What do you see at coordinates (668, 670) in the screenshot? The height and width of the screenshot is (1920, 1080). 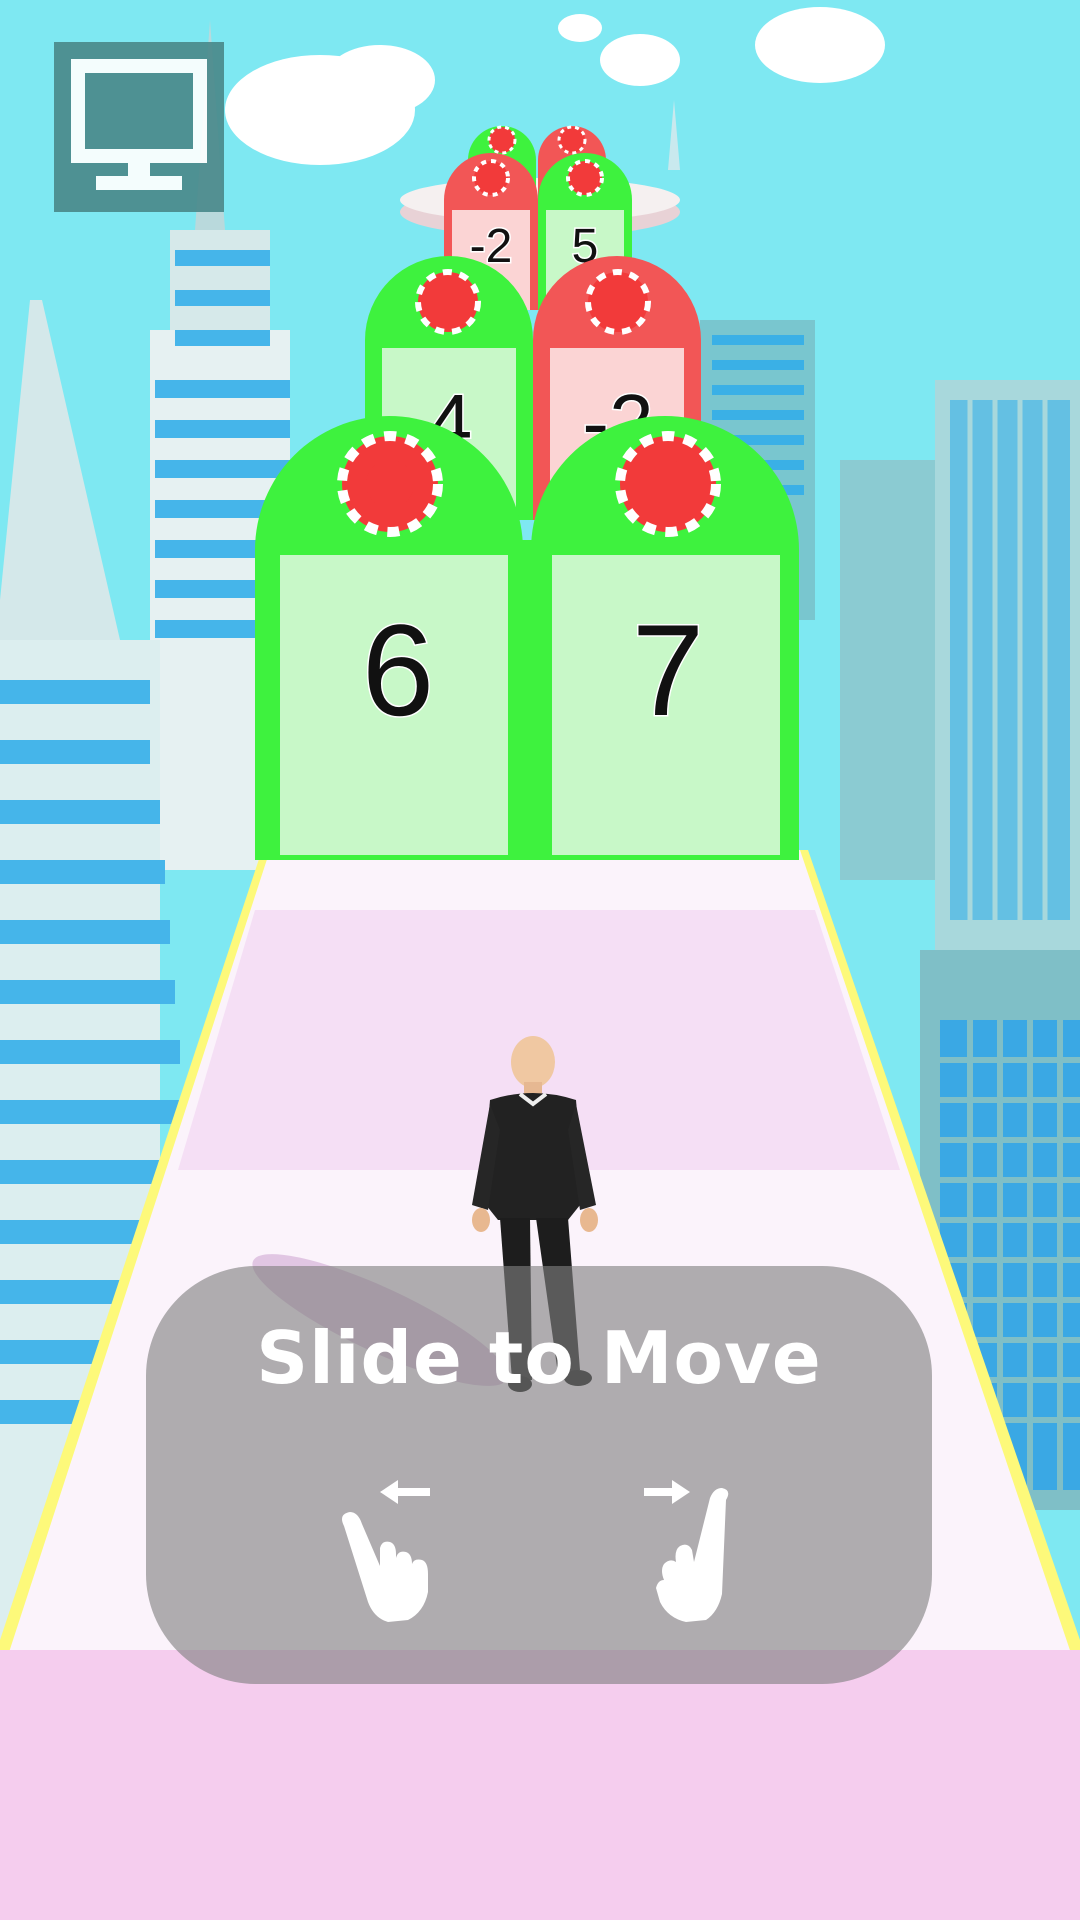 I see `gate-value-row1-right: 7` at bounding box center [668, 670].